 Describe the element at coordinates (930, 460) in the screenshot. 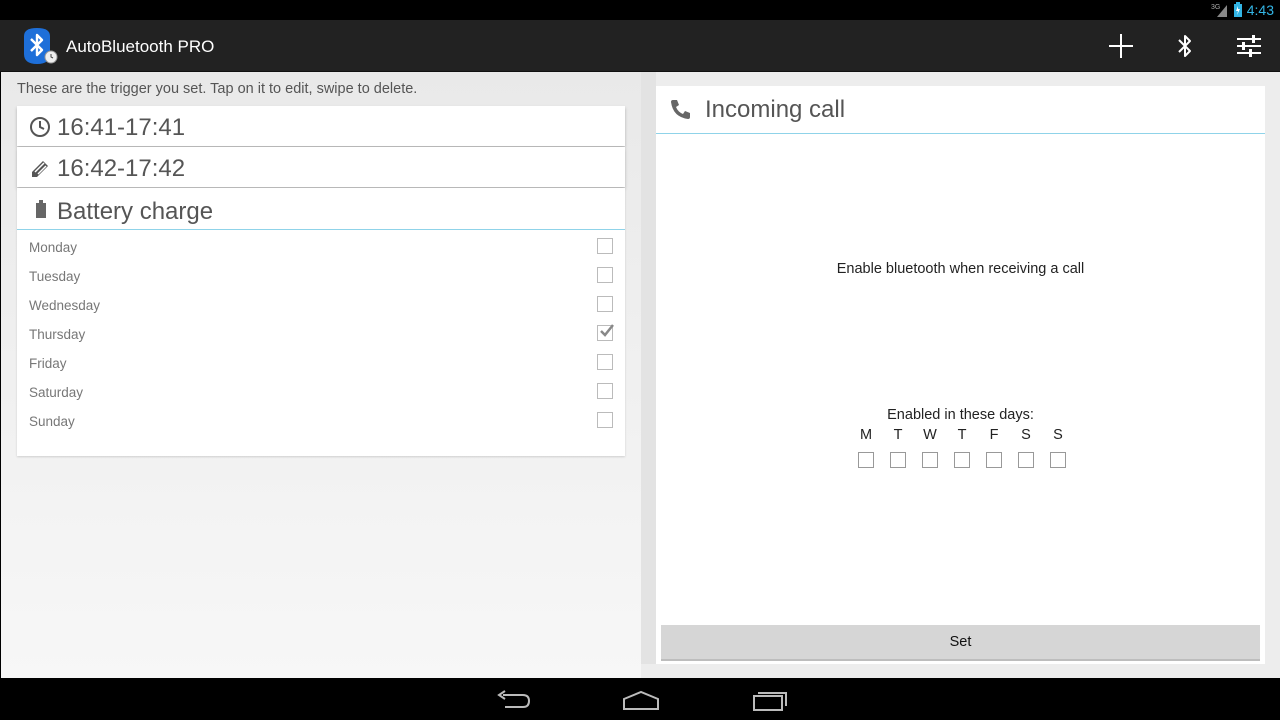

I see `weekday-checkbox-wednesday` at that location.